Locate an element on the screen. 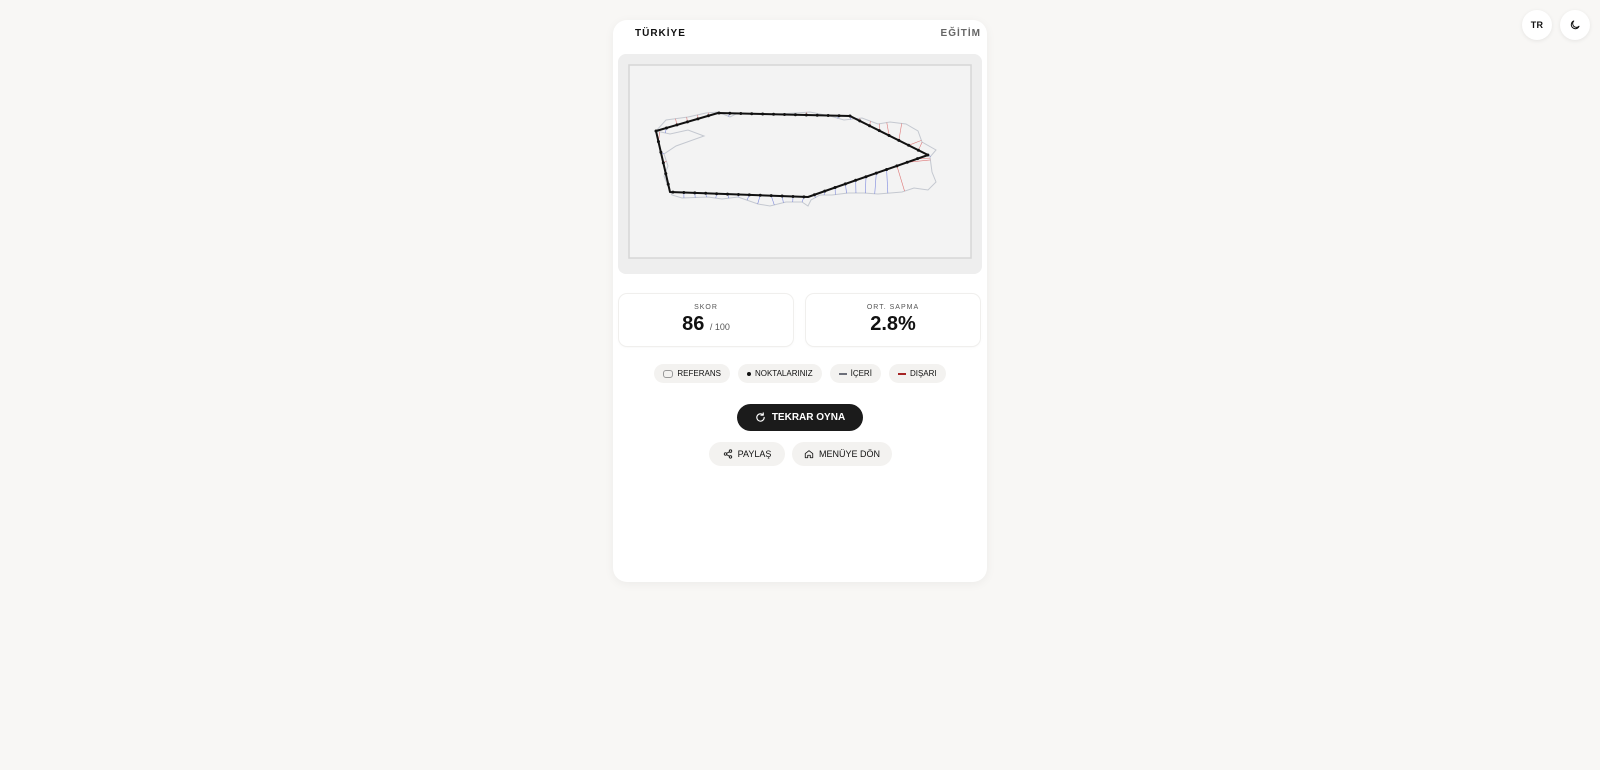  inside-line-icon is located at coordinates (842, 373).